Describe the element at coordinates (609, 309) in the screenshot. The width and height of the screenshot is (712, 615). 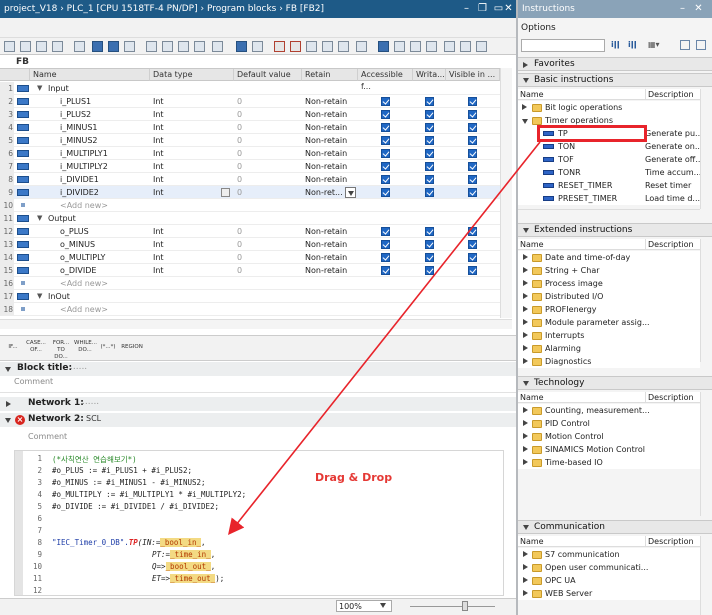
I see `list-item: PROFIenergy` at that location.